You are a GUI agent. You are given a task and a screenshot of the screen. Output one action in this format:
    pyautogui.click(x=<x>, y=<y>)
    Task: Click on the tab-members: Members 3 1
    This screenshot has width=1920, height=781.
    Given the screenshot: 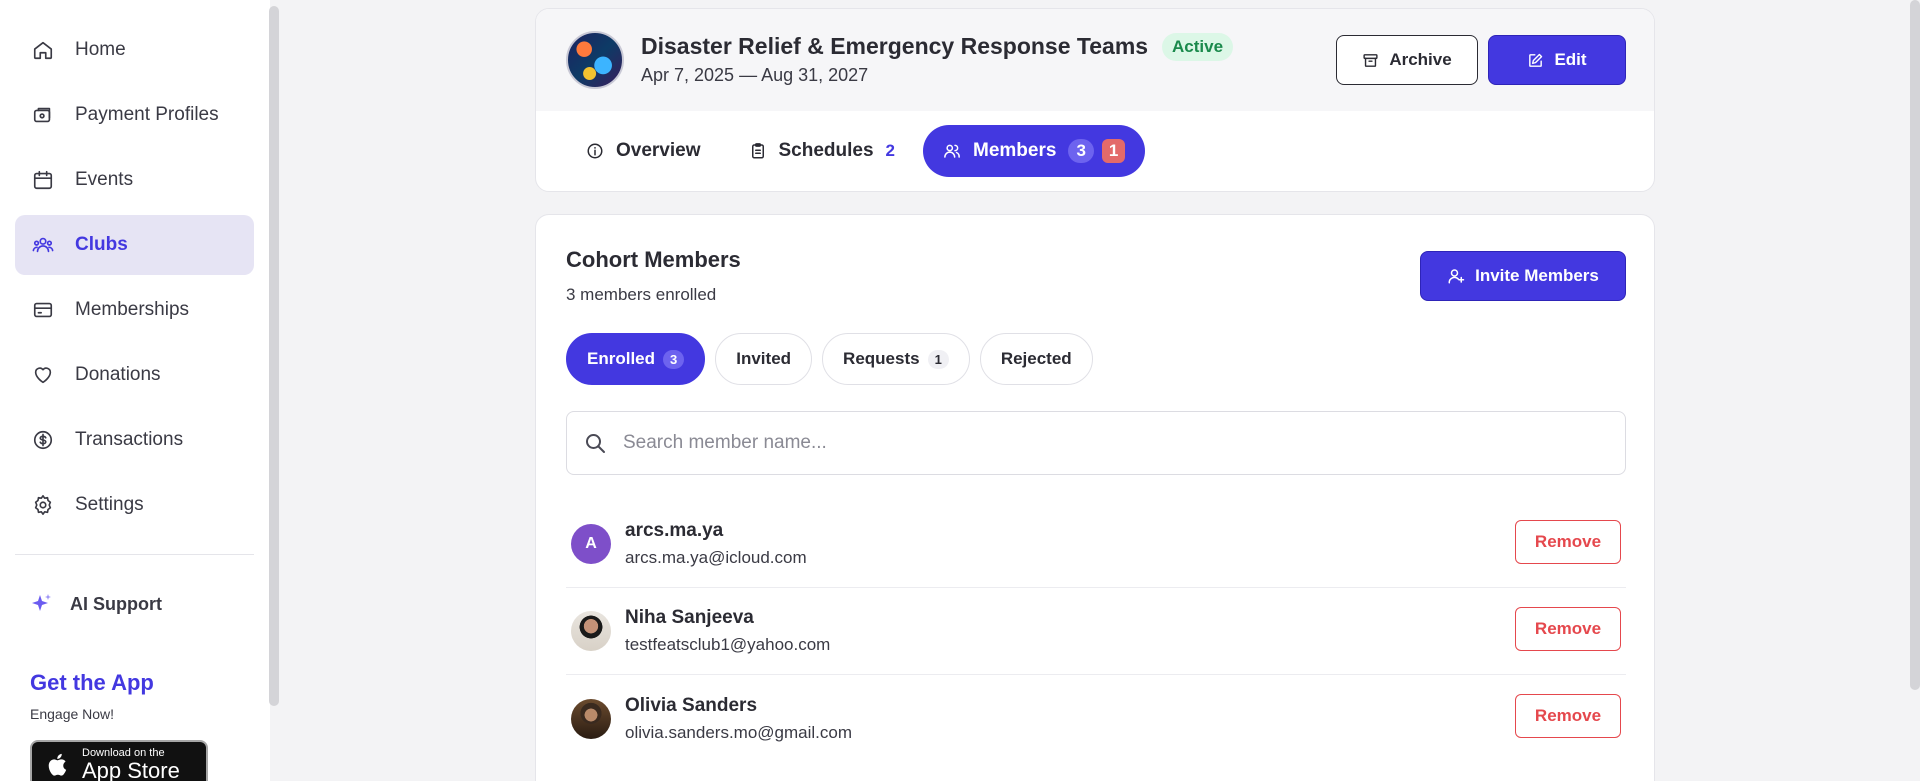 What is the action you would take?
    pyautogui.click(x=1034, y=151)
    